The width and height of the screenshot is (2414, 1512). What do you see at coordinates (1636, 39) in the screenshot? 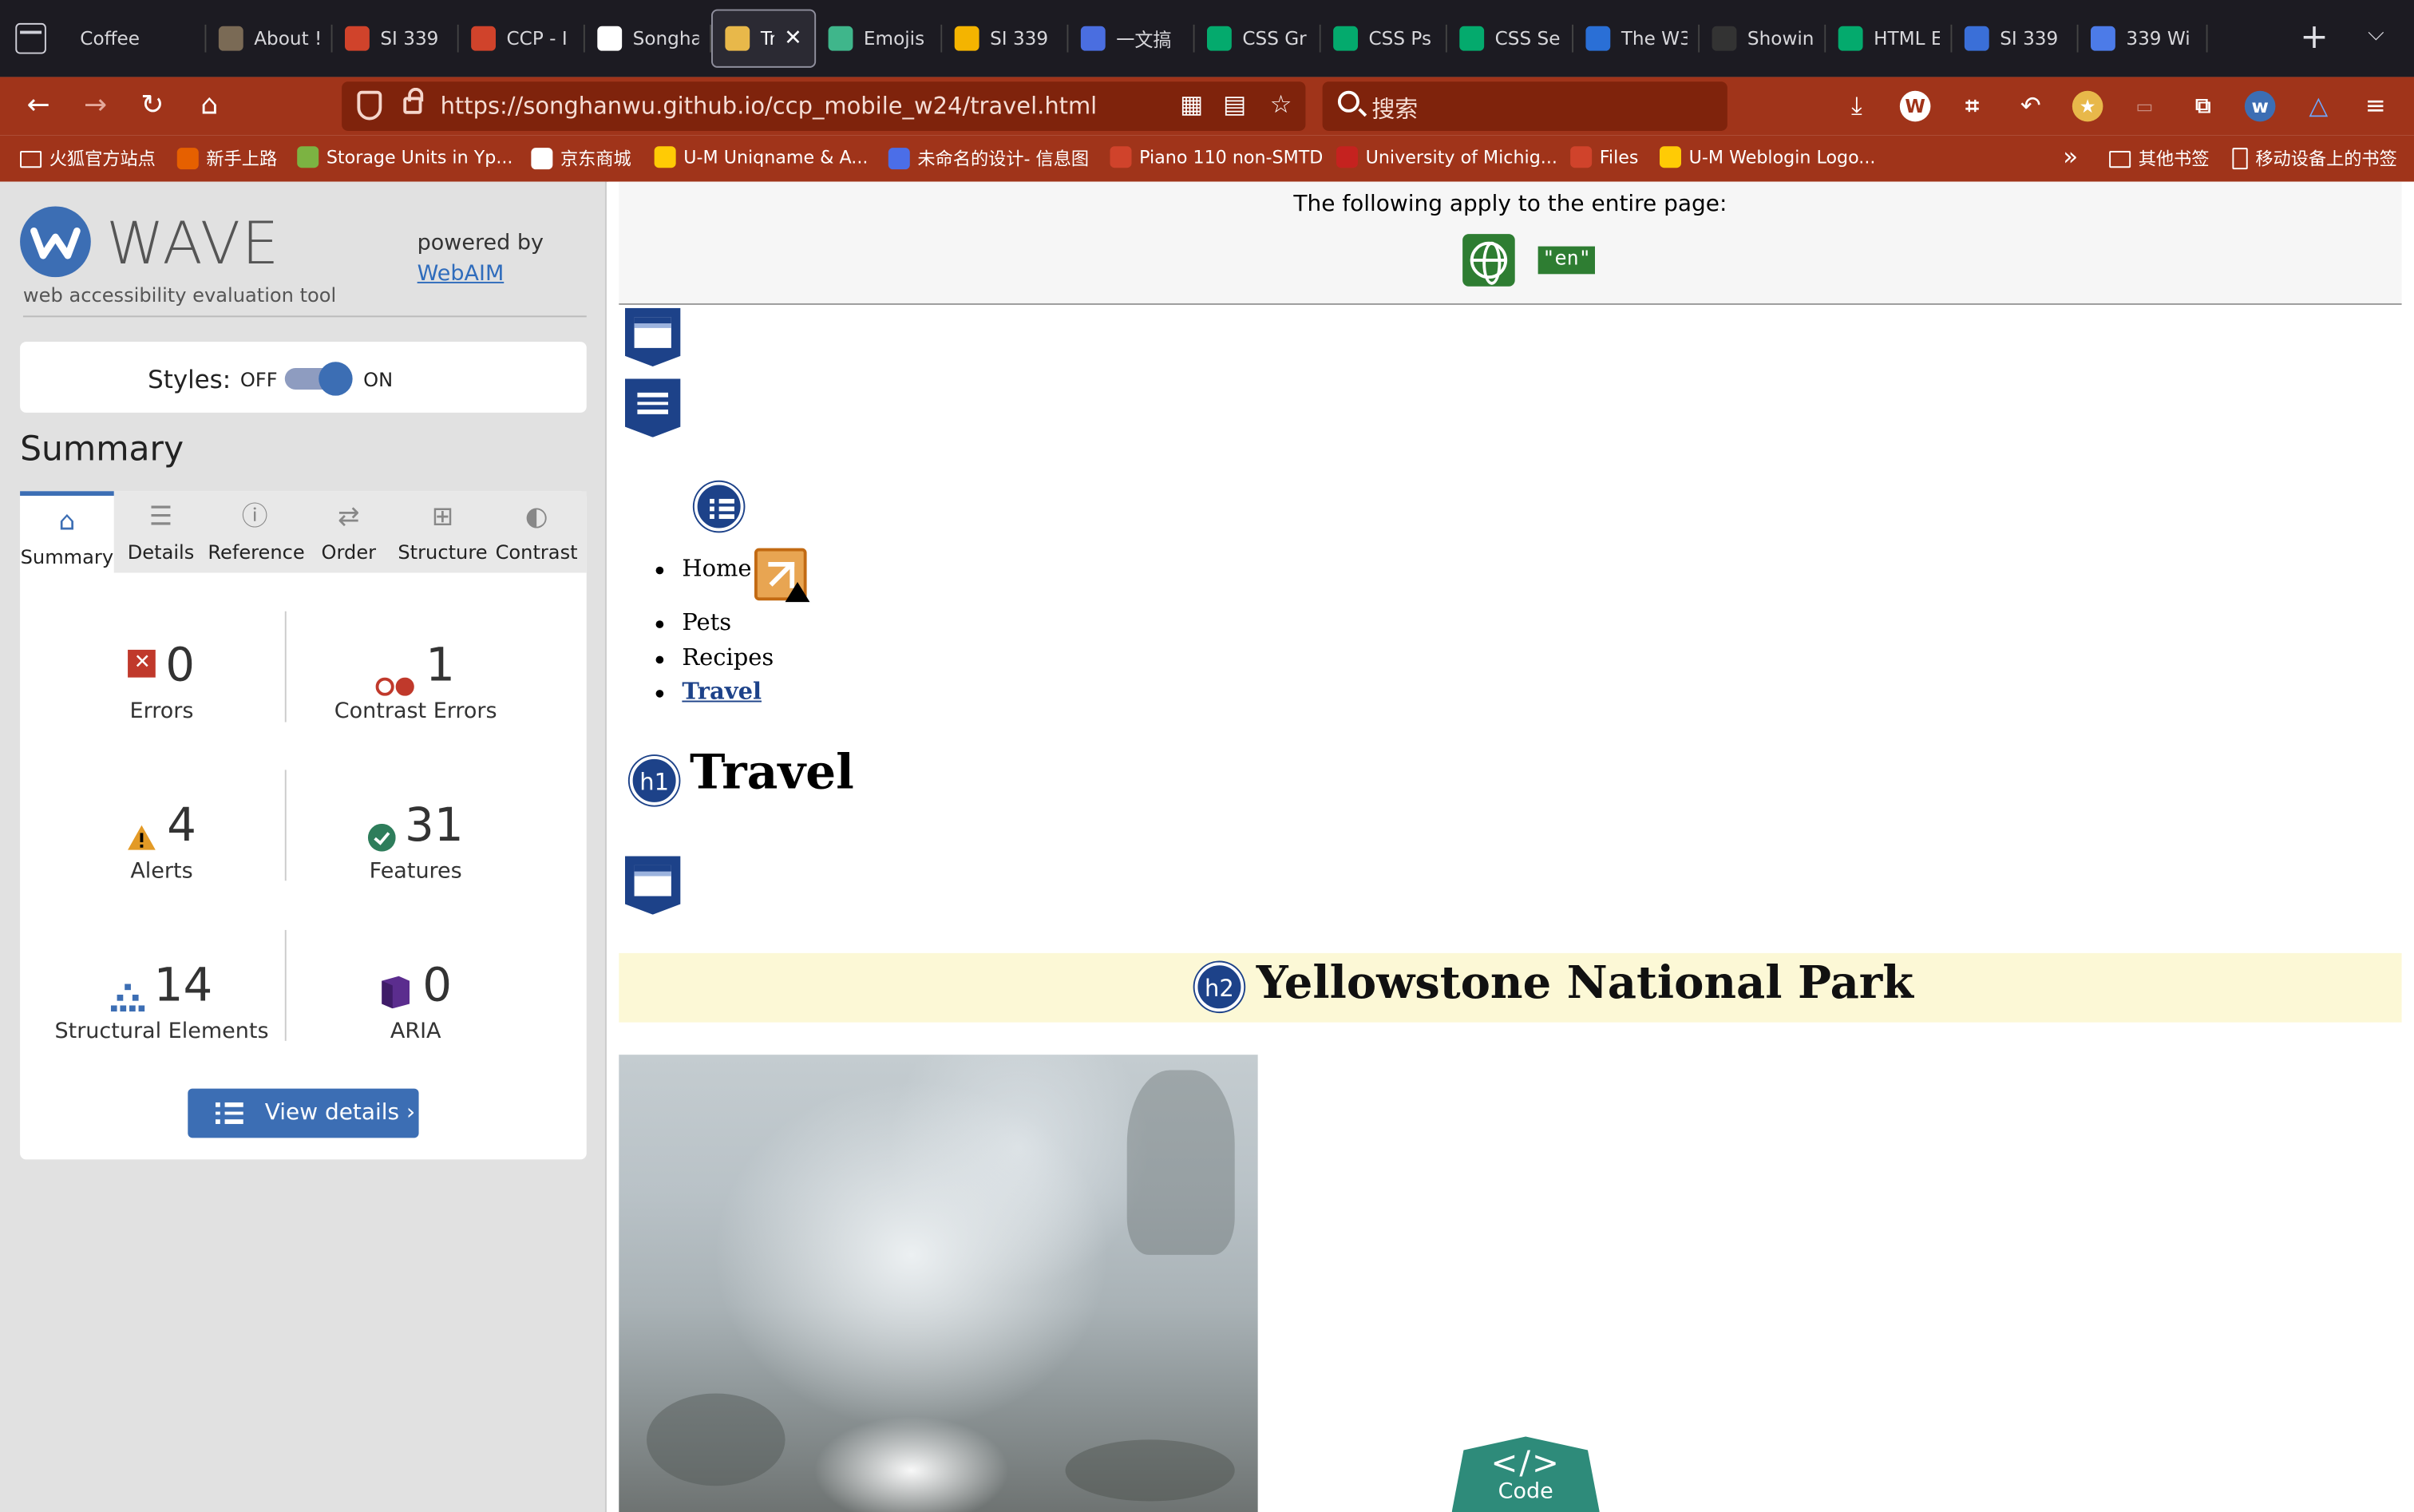
I see `tab: The W3` at bounding box center [1636, 39].